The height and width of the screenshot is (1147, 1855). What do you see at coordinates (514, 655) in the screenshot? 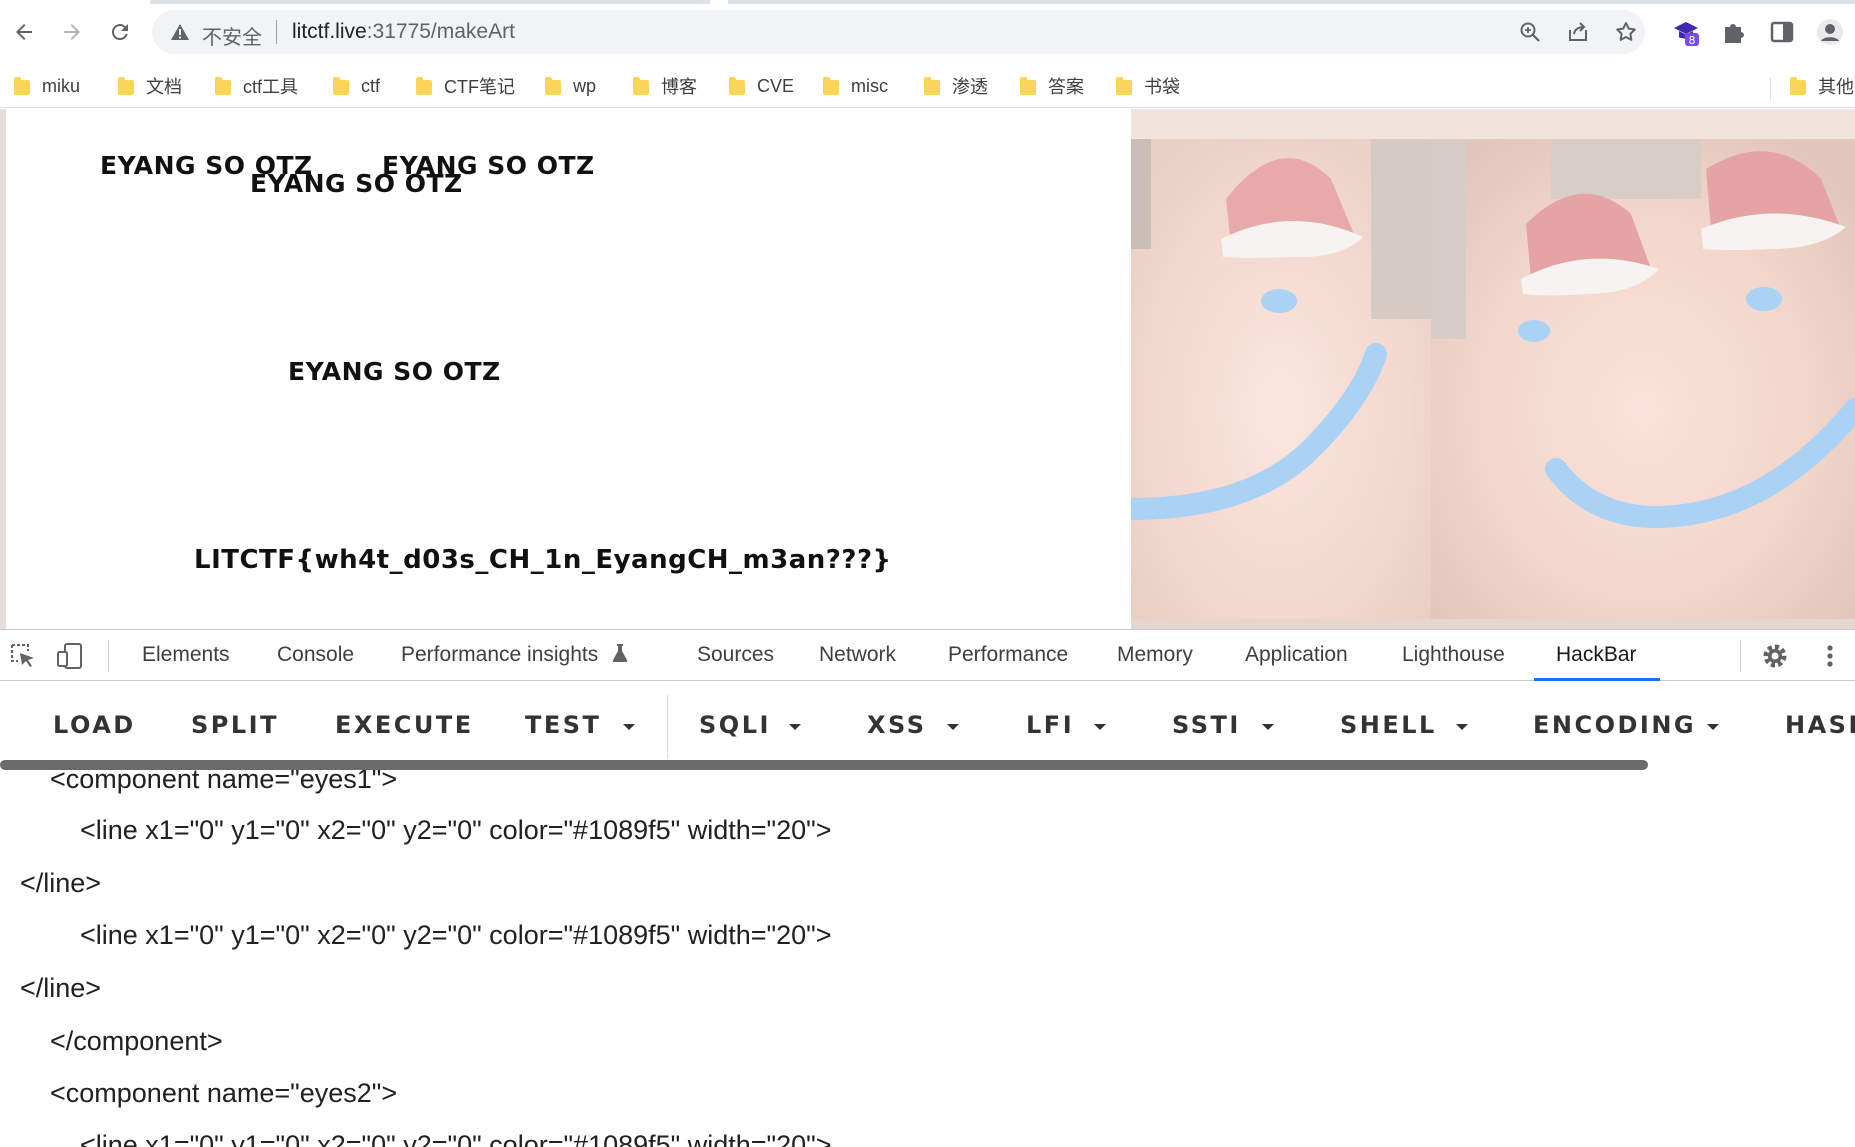
I see `tab-performance-insights: Performance insights` at bounding box center [514, 655].